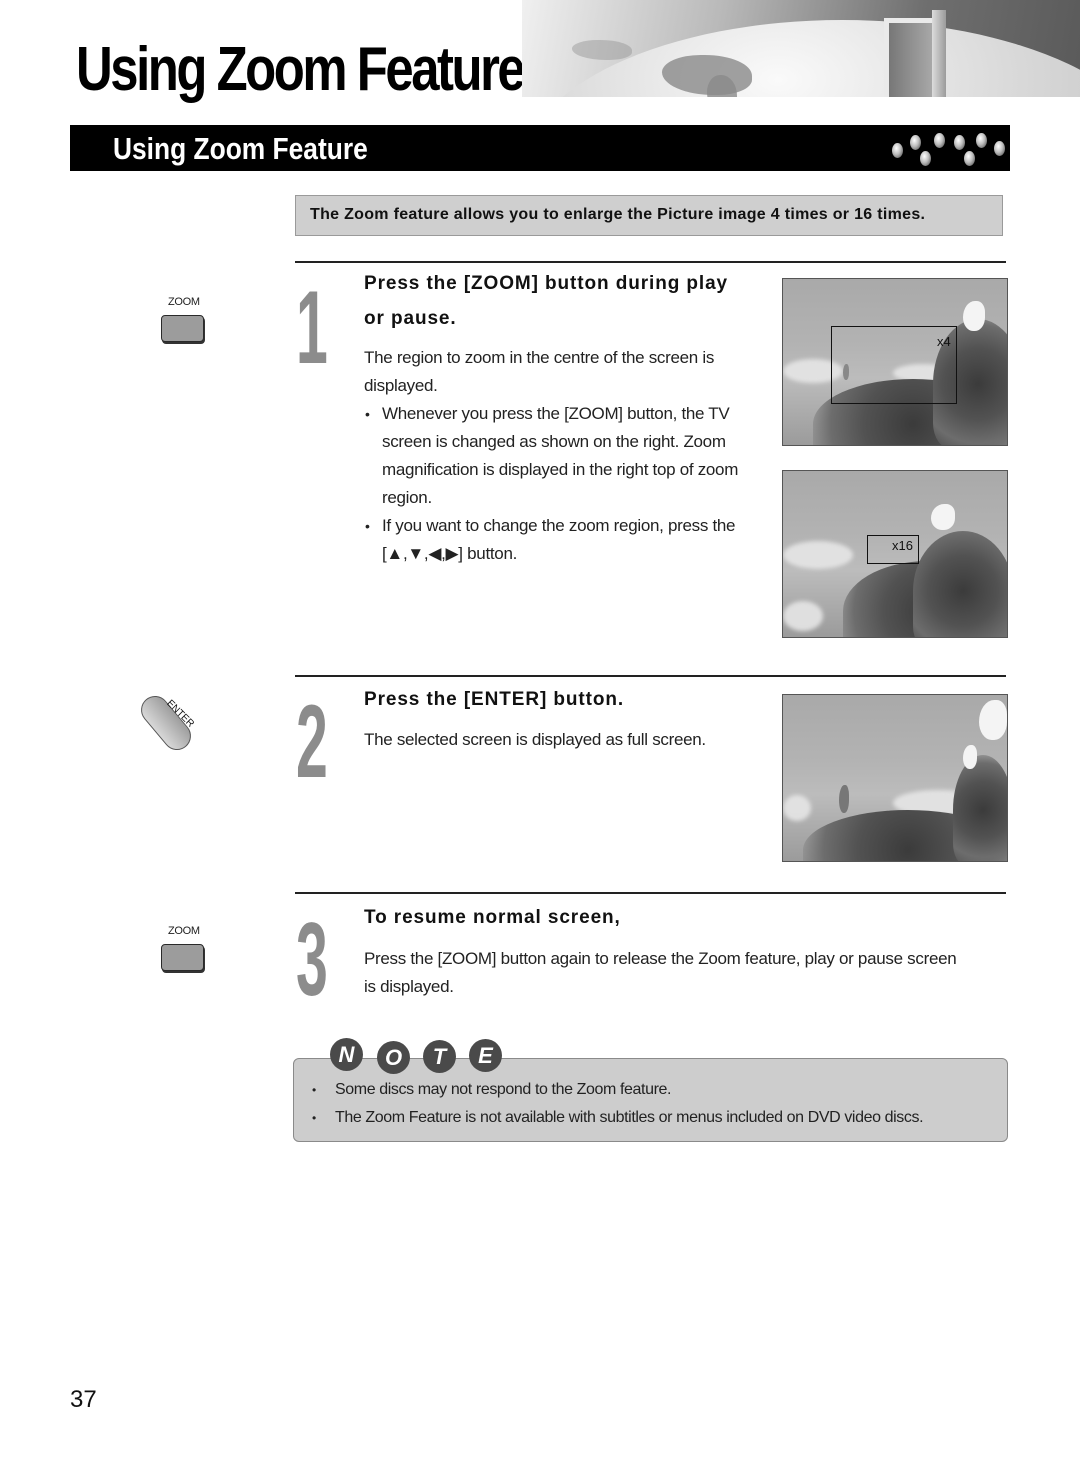 This screenshot has width=1080, height=1479. What do you see at coordinates (602, 50) in the screenshot?
I see `continent-shape` at bounding box center [602, 50].